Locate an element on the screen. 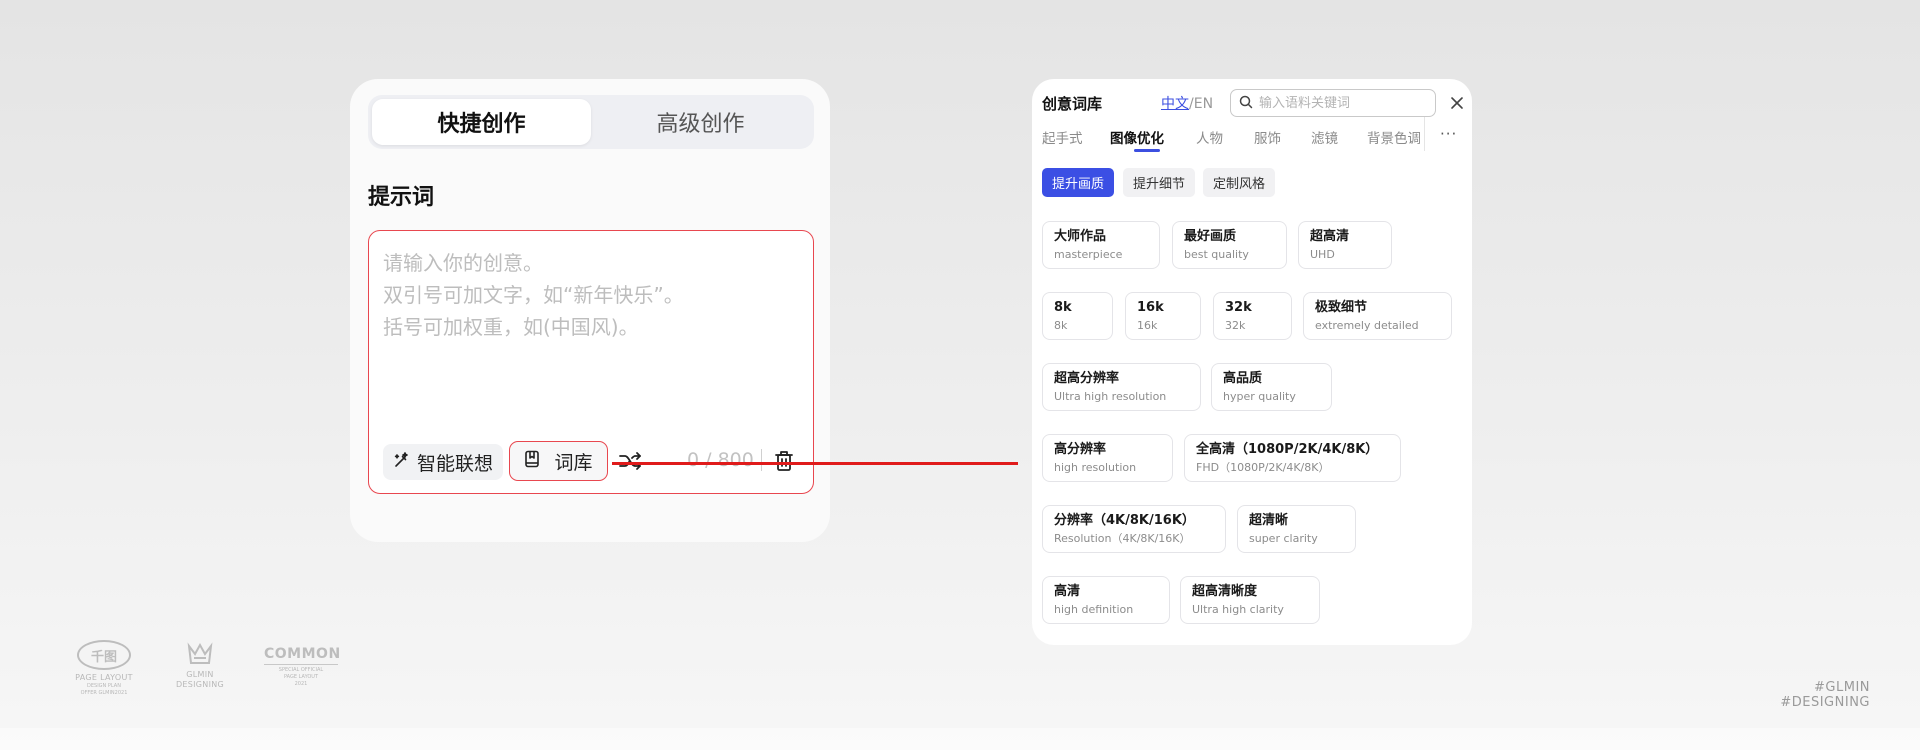 The image size is (1920, 750). term-zh: 高分辨率 is located at coordinates (1080, 449).